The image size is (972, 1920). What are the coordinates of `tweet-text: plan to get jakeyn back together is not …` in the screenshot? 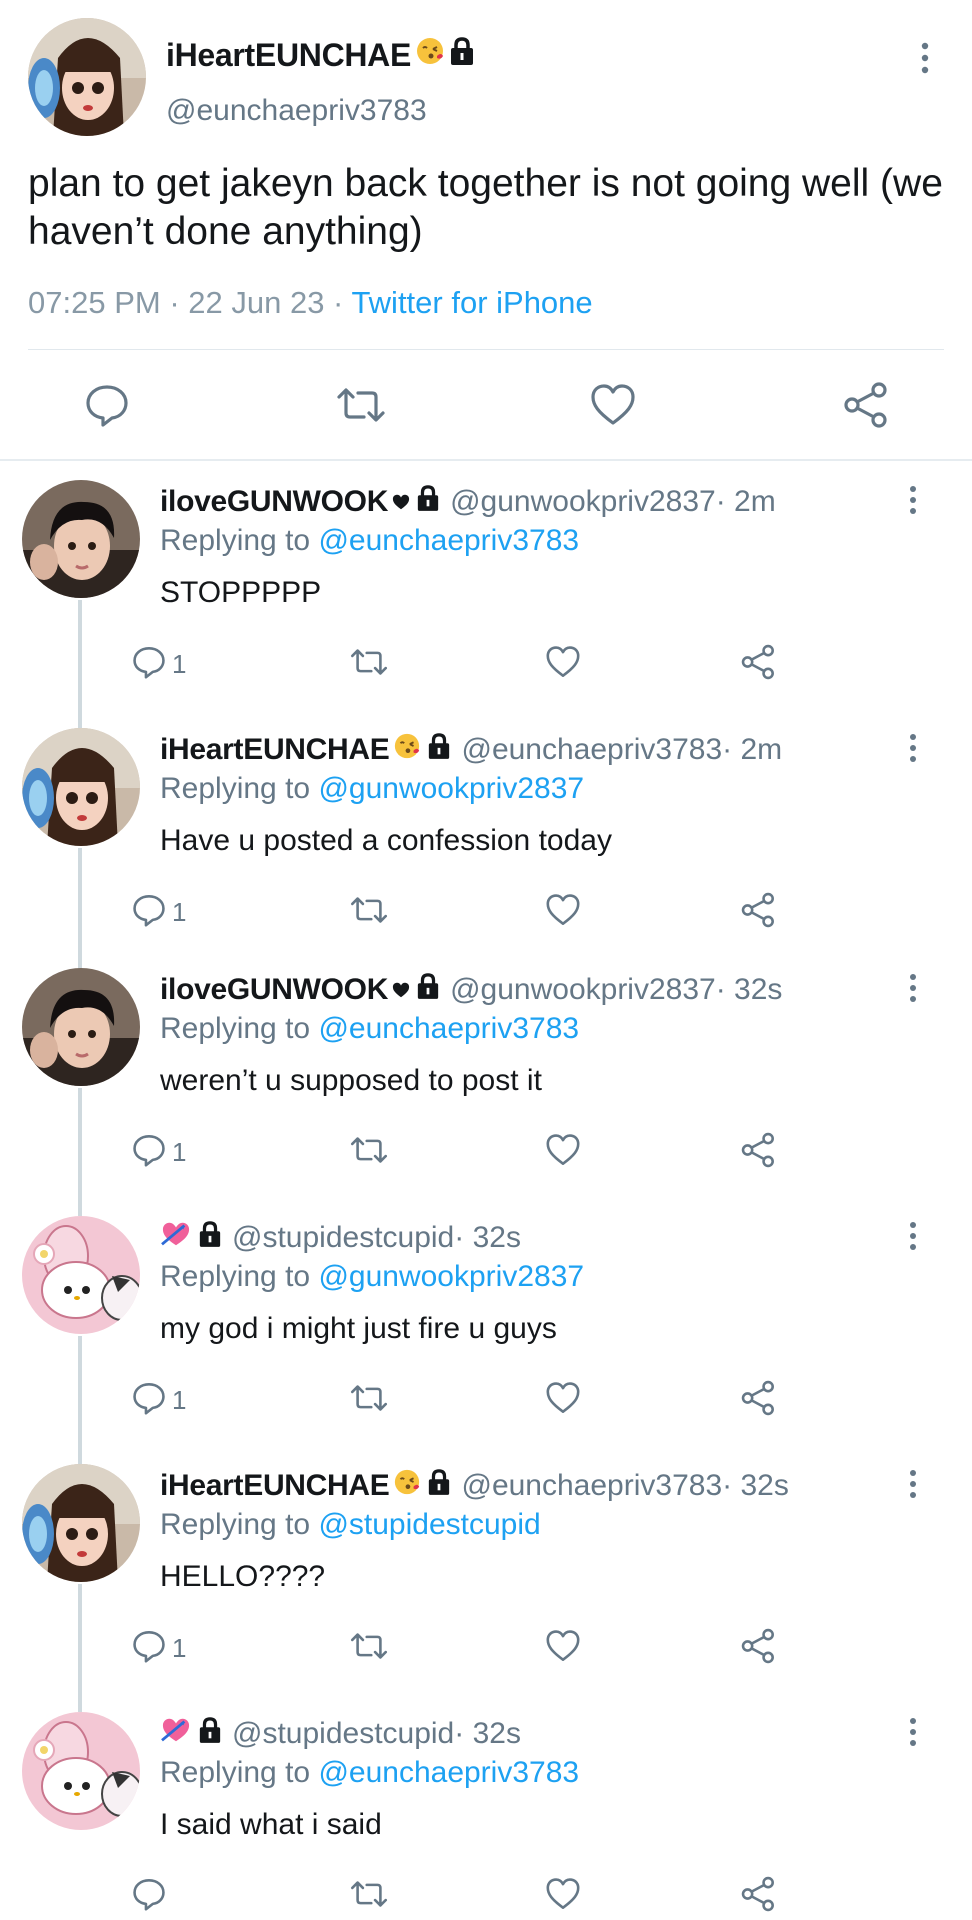 It's located at (485, 207).